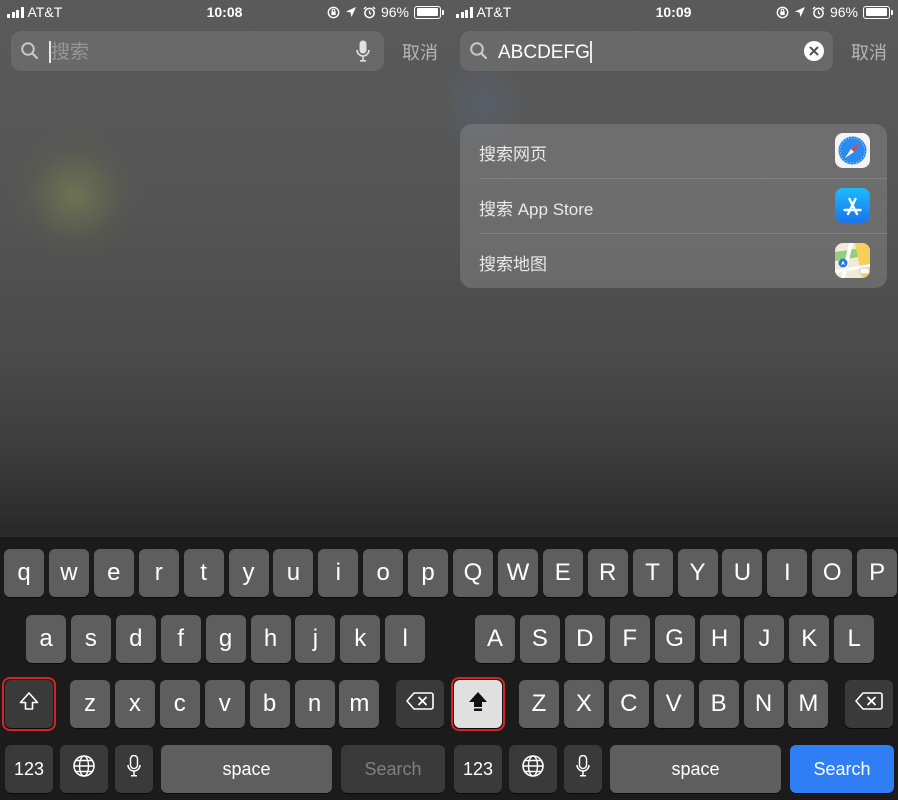 This screenshot has height=800, width=898. Describe the element at coordinates (674, 639) in the screenshot. I see `key-g: G` at that location.